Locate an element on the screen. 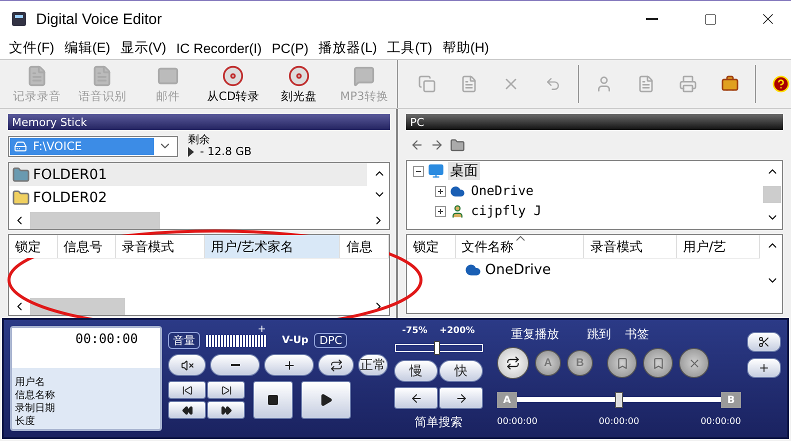  volume-down-button is located at coordinates (235, 365).